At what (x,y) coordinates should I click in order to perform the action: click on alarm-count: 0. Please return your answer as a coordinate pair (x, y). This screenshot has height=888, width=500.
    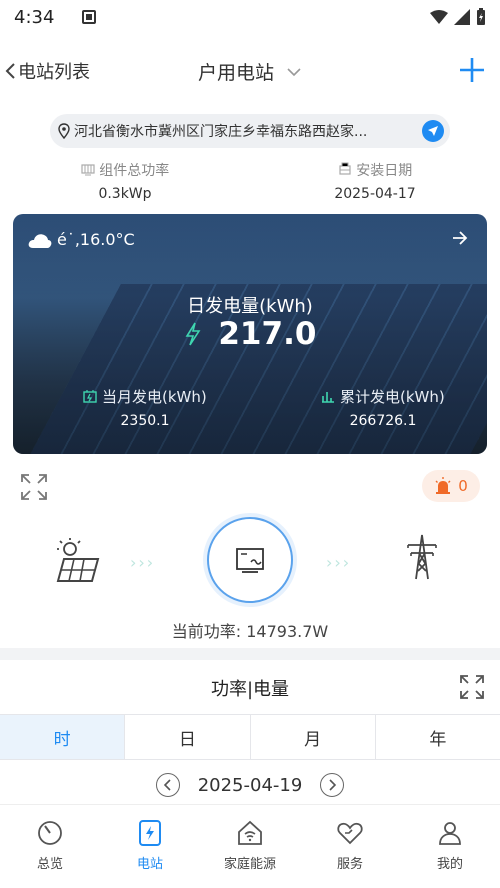
    Looking at the image, I should click on (463, 486).